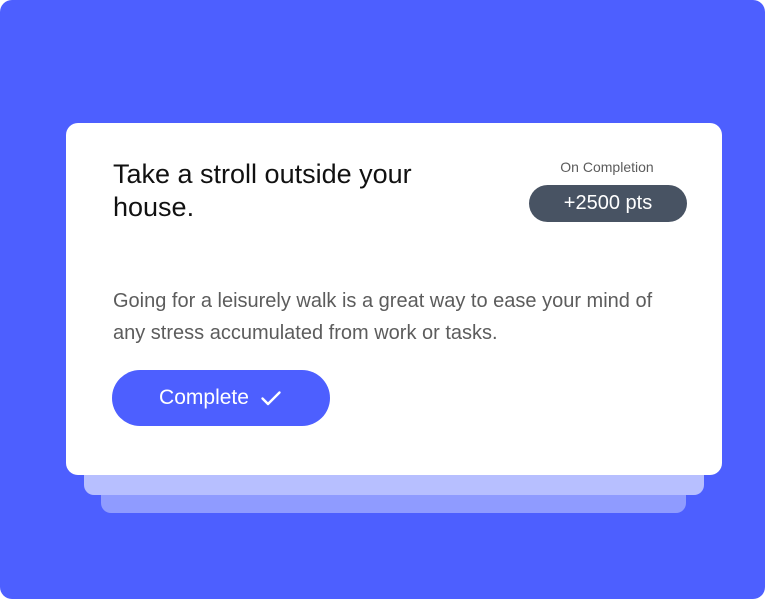 The image size is (765, 599). Describe the element at coordinates (204, 397) in the screenshot. I see `complete-button-label: Complete` at that location.